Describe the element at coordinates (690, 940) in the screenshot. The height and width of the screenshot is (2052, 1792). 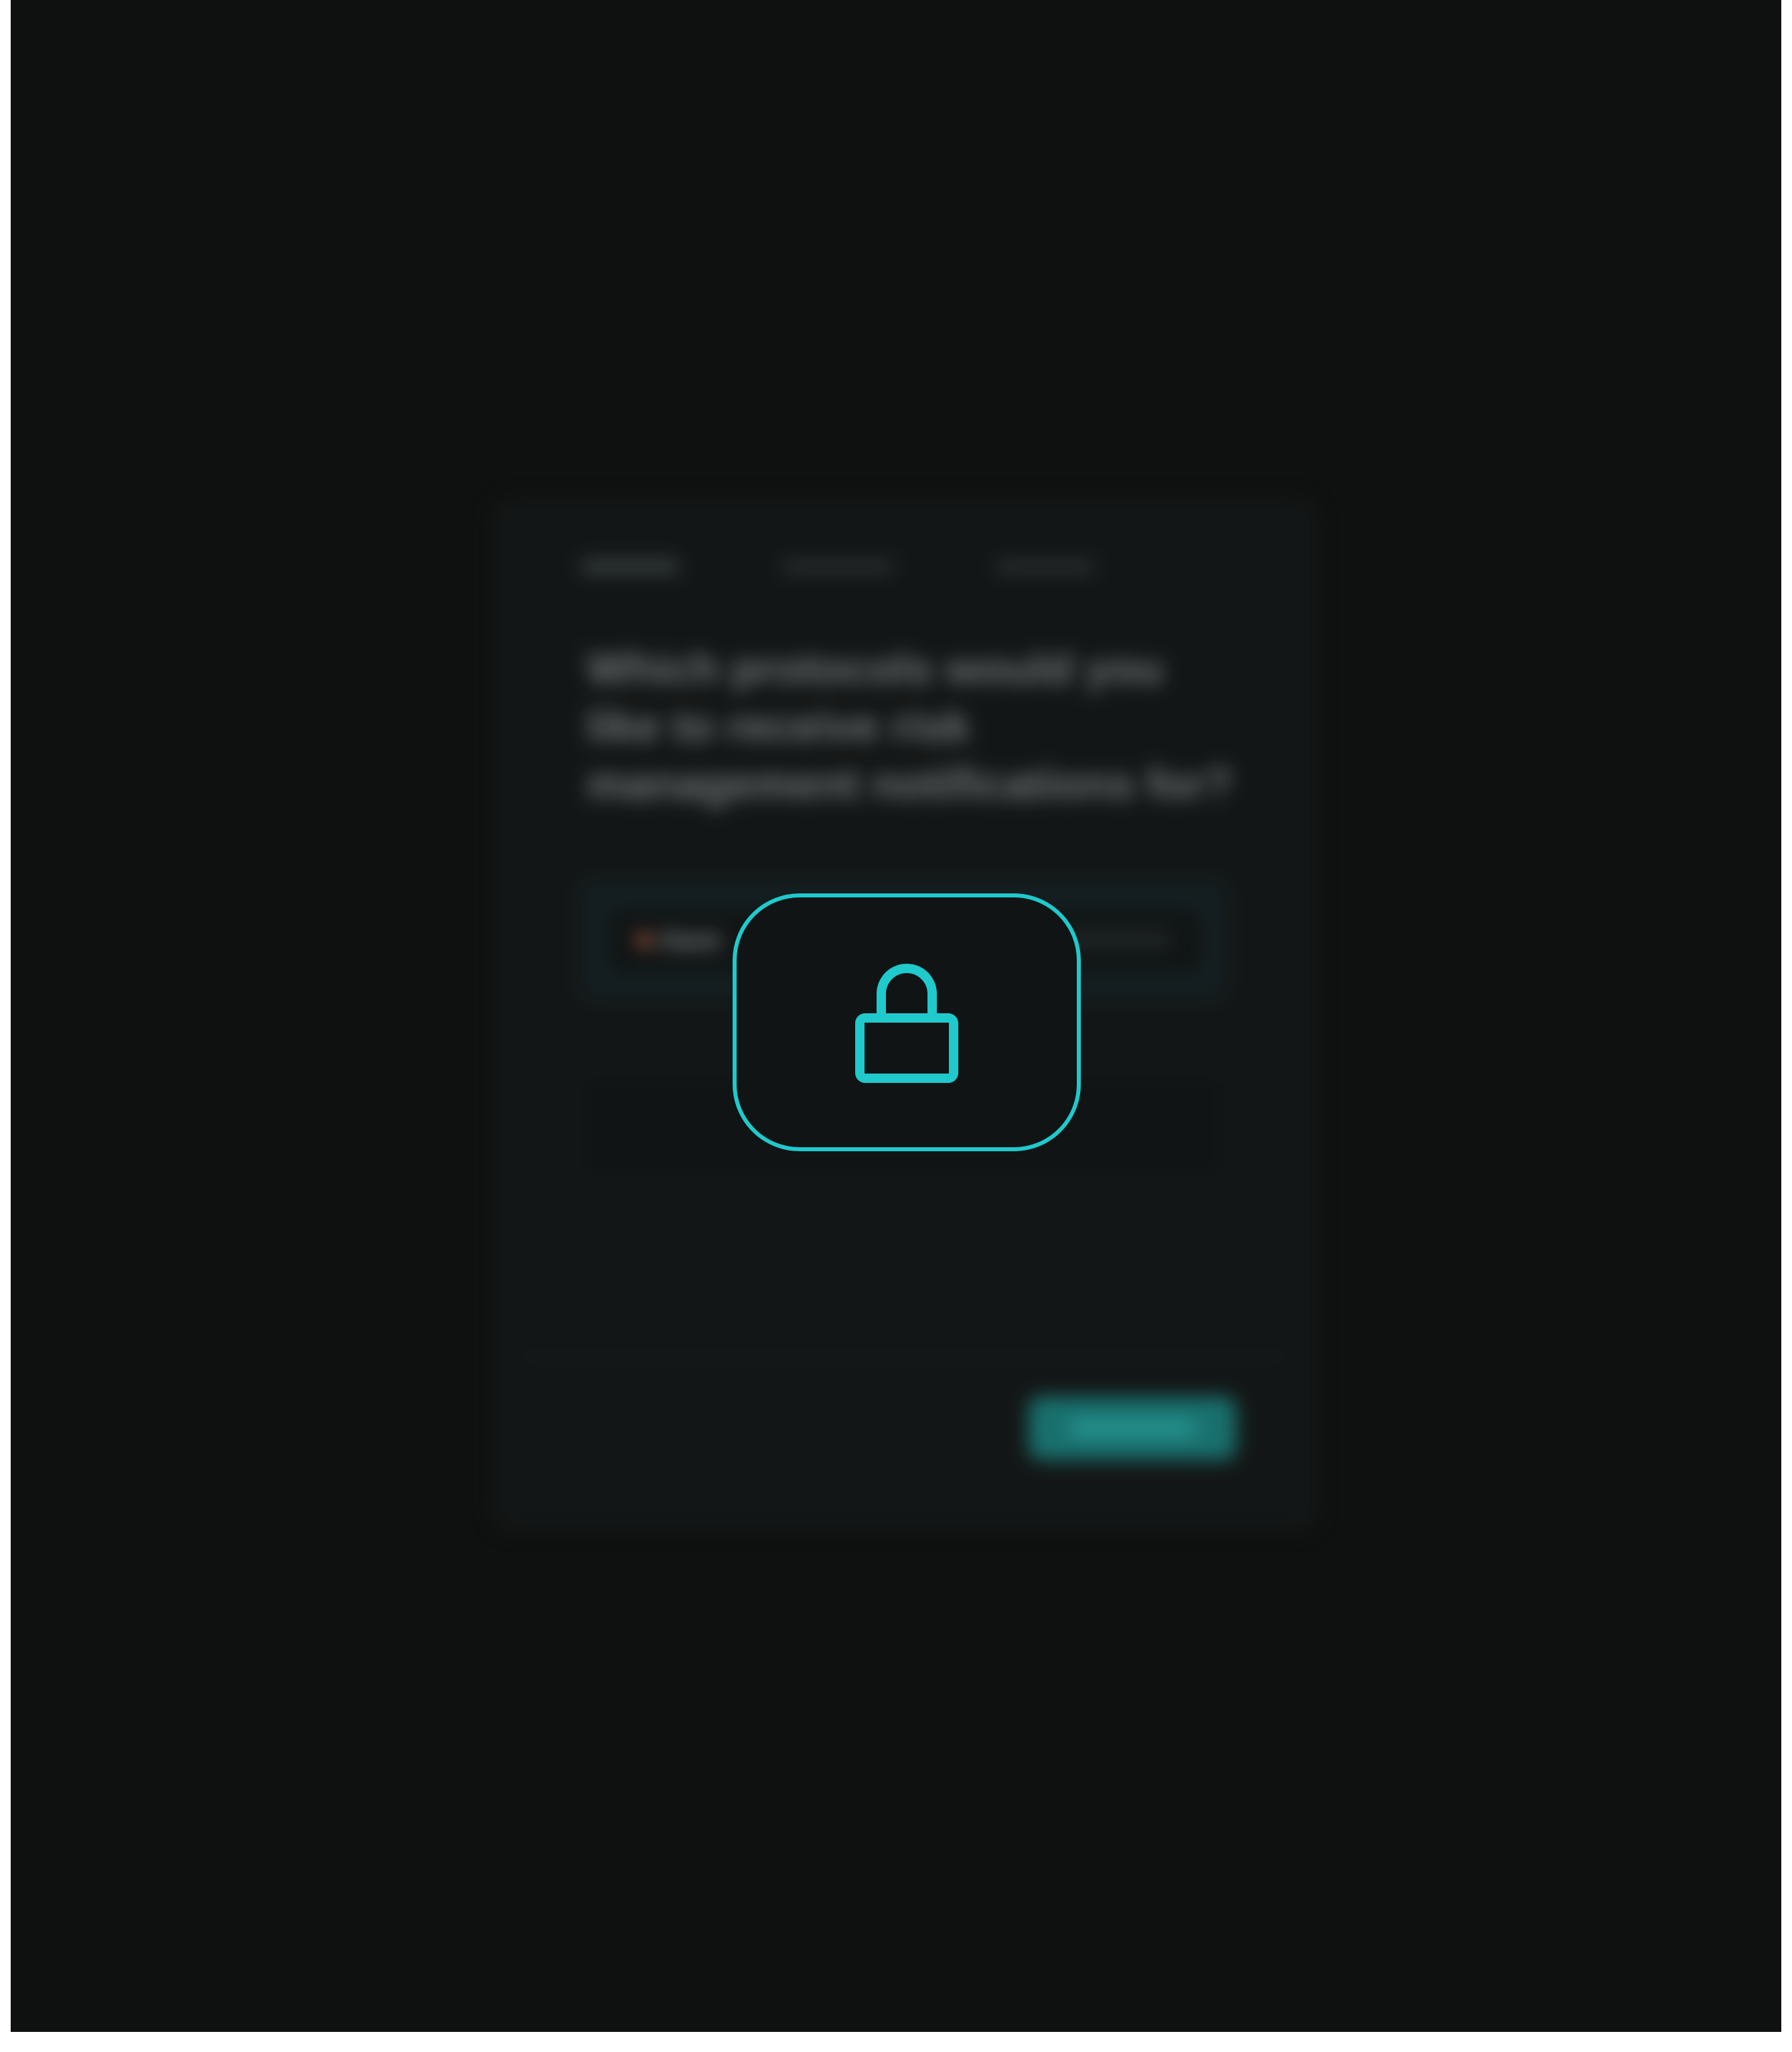
I see `selected-protocol-label: Aave` at that location.